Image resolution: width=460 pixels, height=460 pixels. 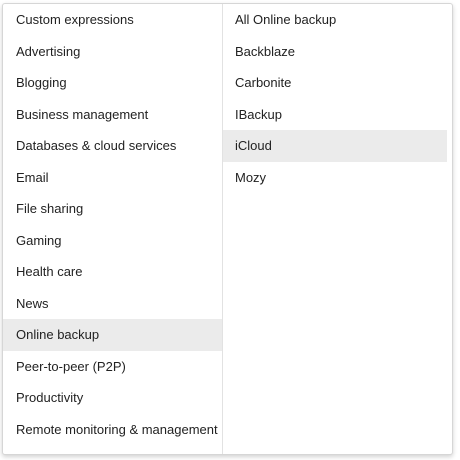 I want to click on category-item-blogging: Blogging, so click(x=112, y=83).